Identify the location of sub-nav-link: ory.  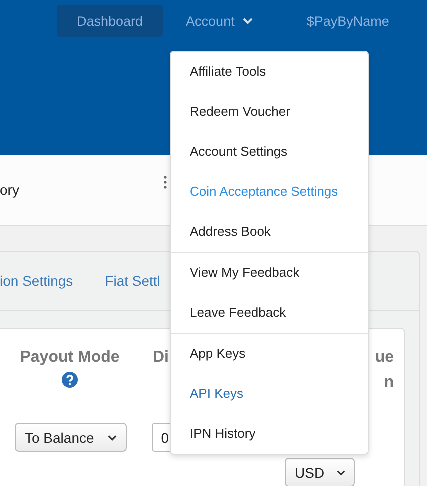
(10, 190).